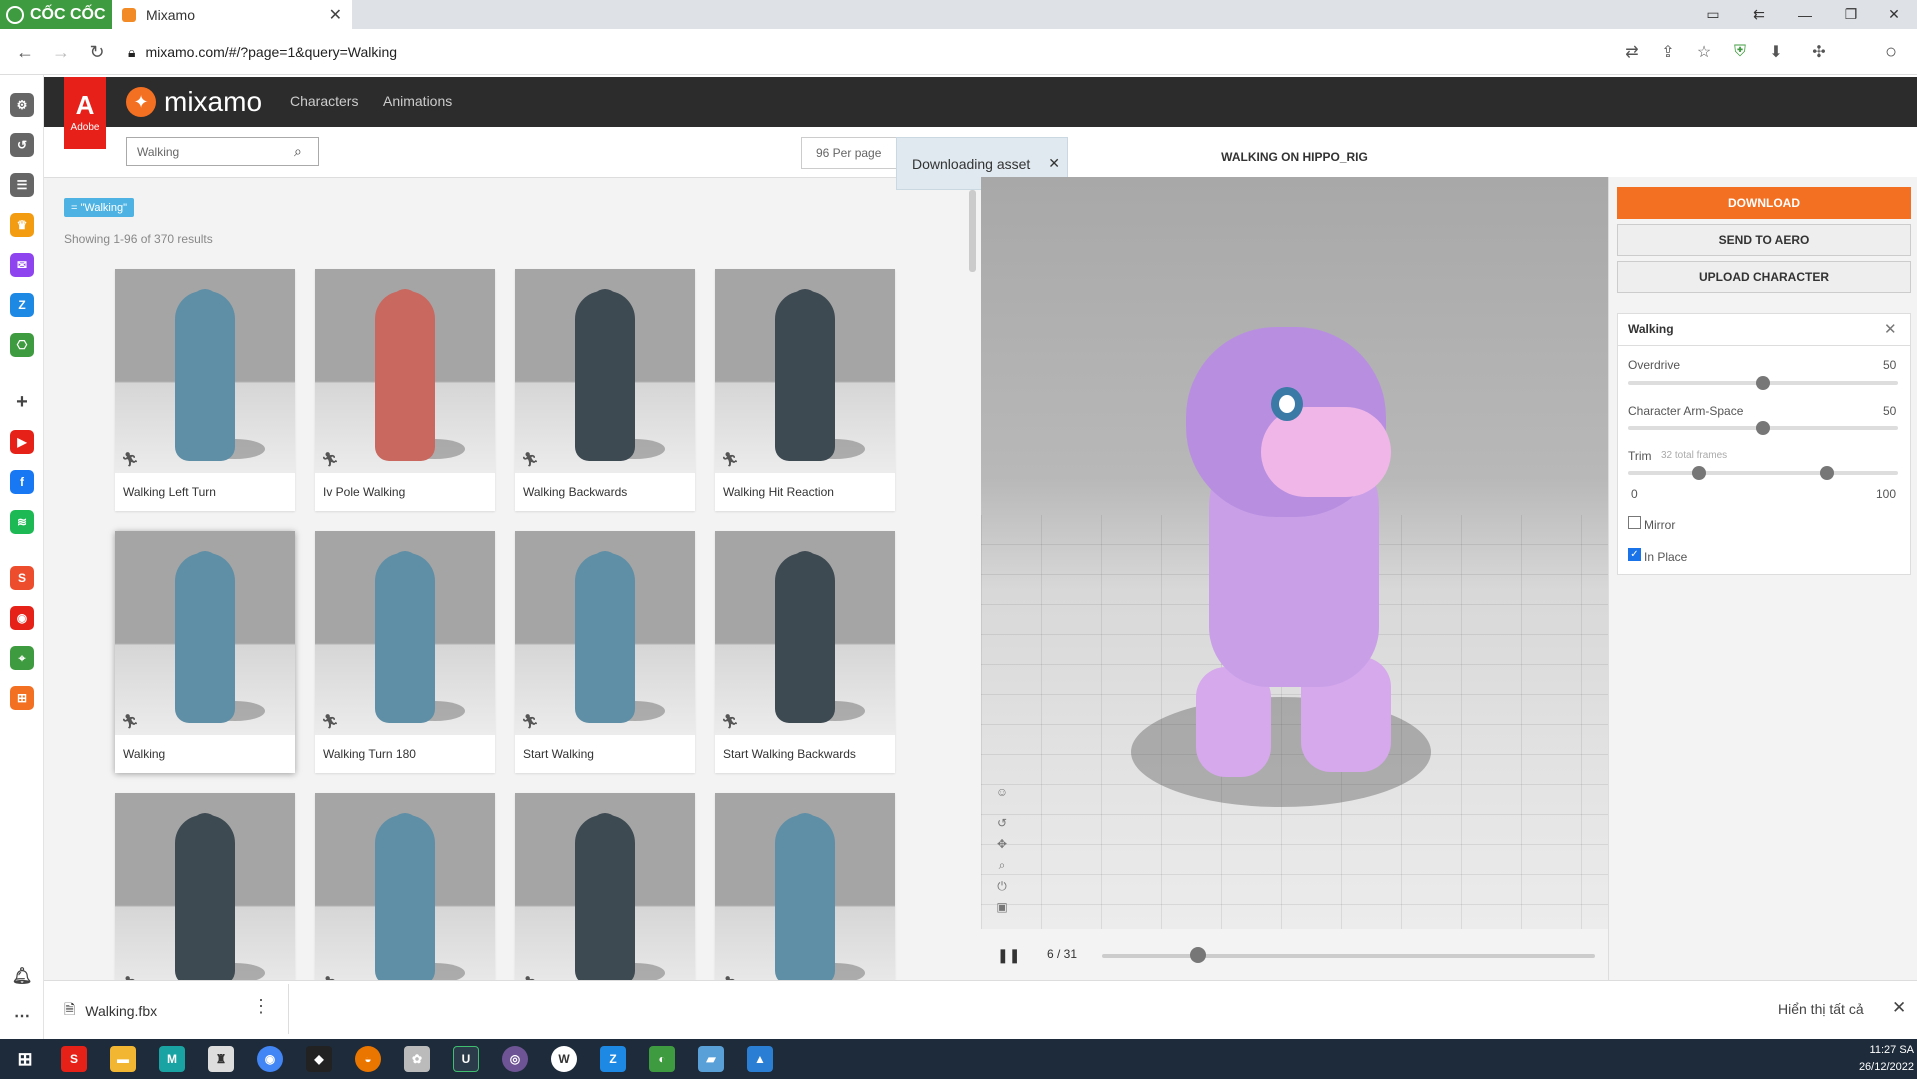 This screenshot has height=1079, width=1917. What do you see at coordinates (22, 482) in the screenshot?
I see `facebook-icon: f` at bounding box center [22, 482].